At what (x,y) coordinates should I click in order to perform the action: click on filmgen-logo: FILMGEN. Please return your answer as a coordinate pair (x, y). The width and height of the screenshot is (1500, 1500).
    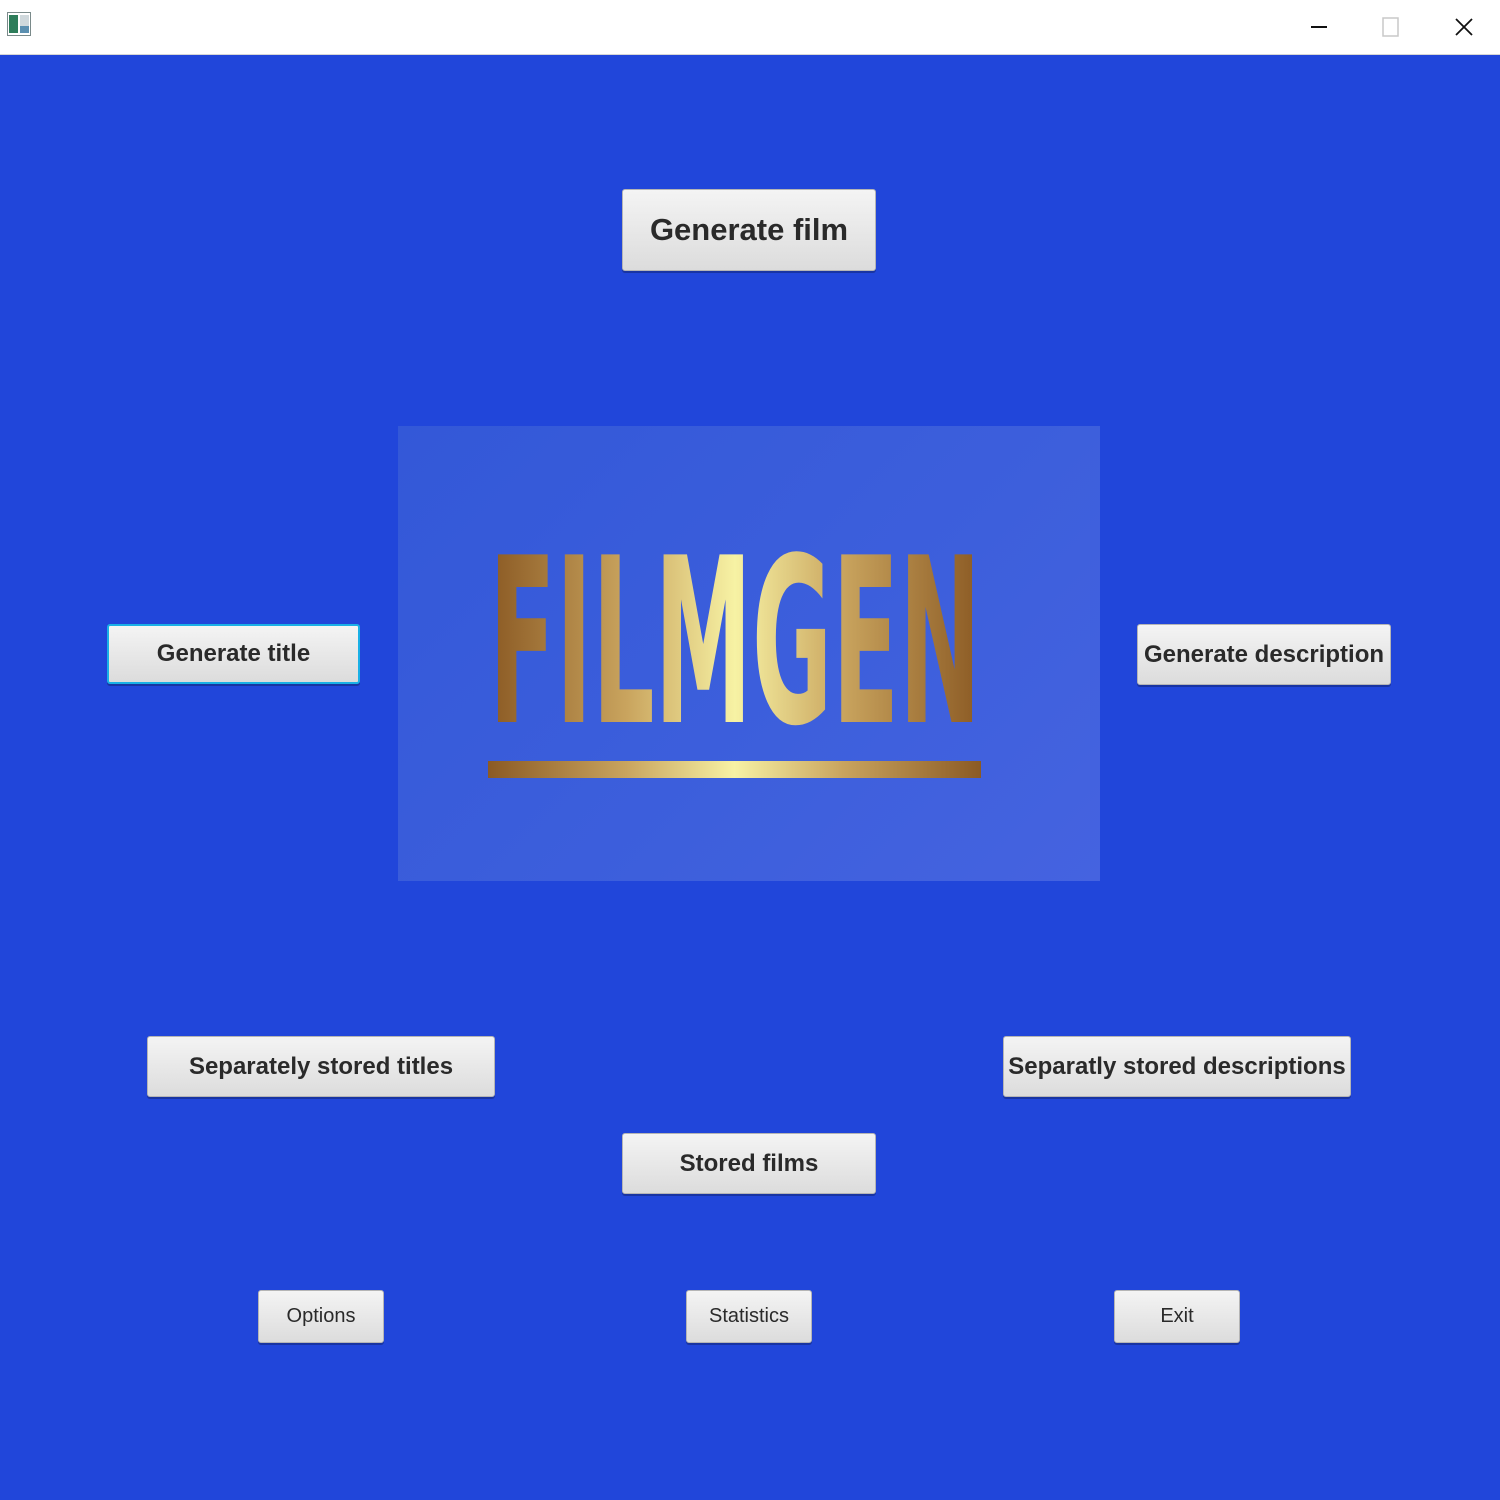
    Looking at the image, I should click on (734, 644).